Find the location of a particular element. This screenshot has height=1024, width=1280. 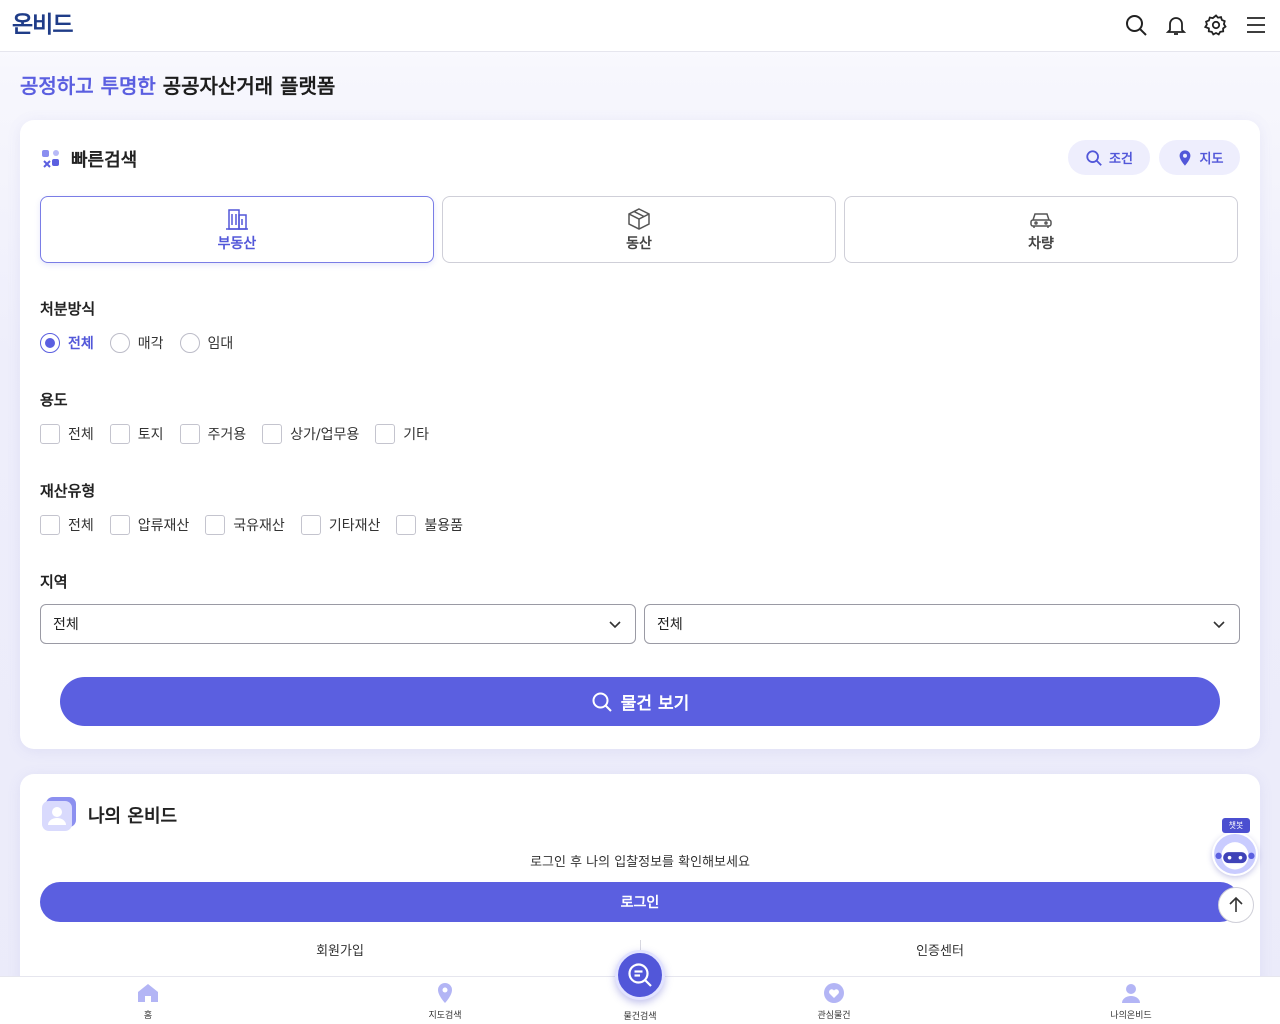

usage-label: 용도 is located at coordinates (54, 400).